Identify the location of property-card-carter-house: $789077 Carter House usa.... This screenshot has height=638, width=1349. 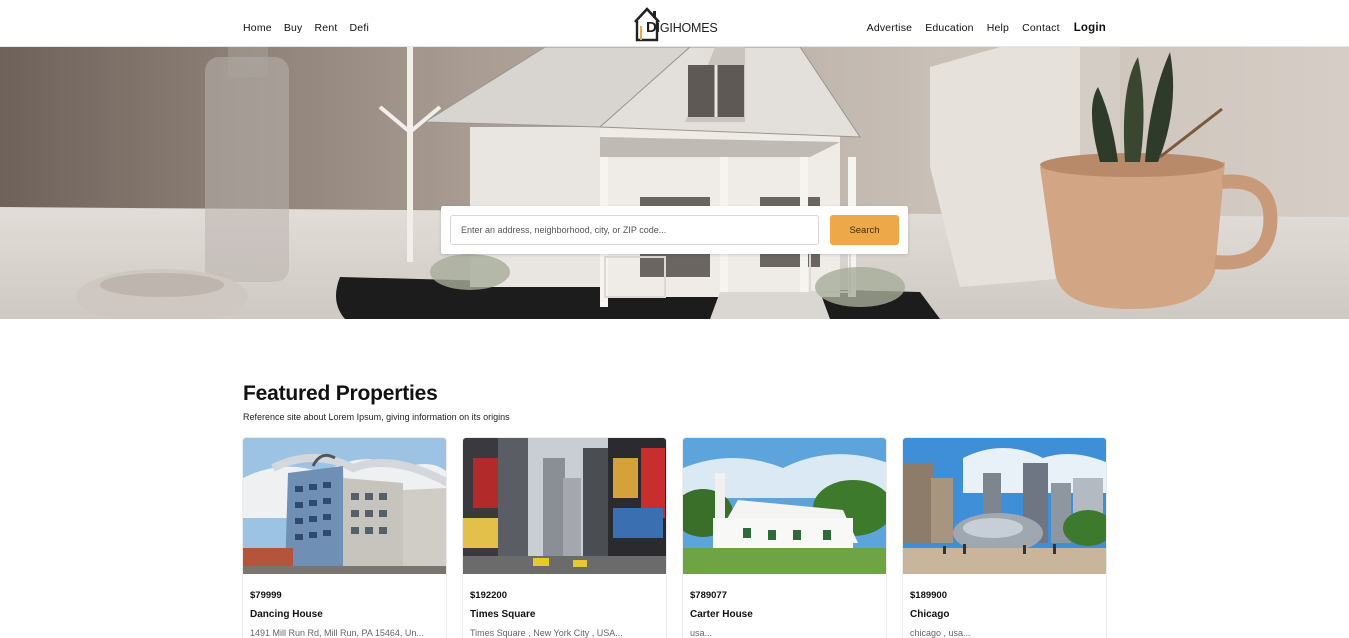
(784, 537).